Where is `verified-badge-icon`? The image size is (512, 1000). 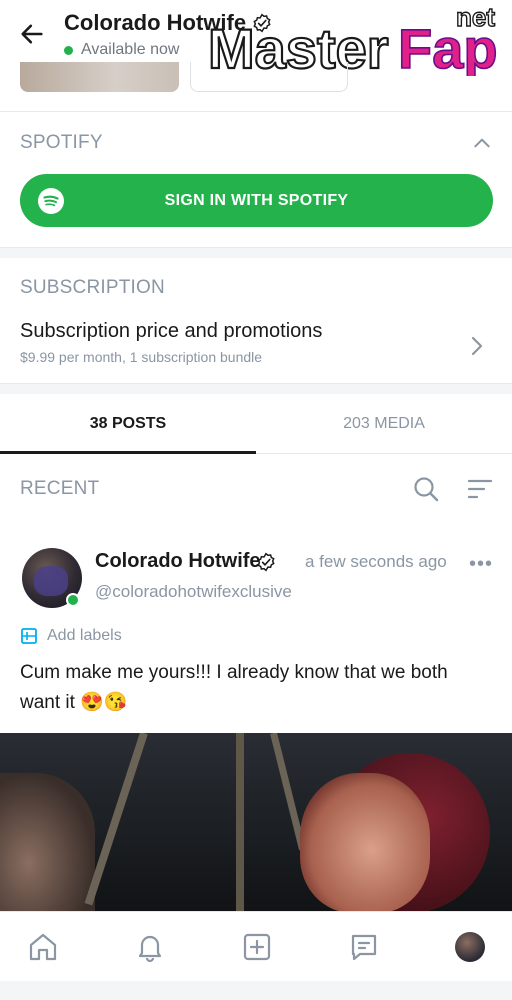 verified-badge-icon is located at coordinates (266, 562).